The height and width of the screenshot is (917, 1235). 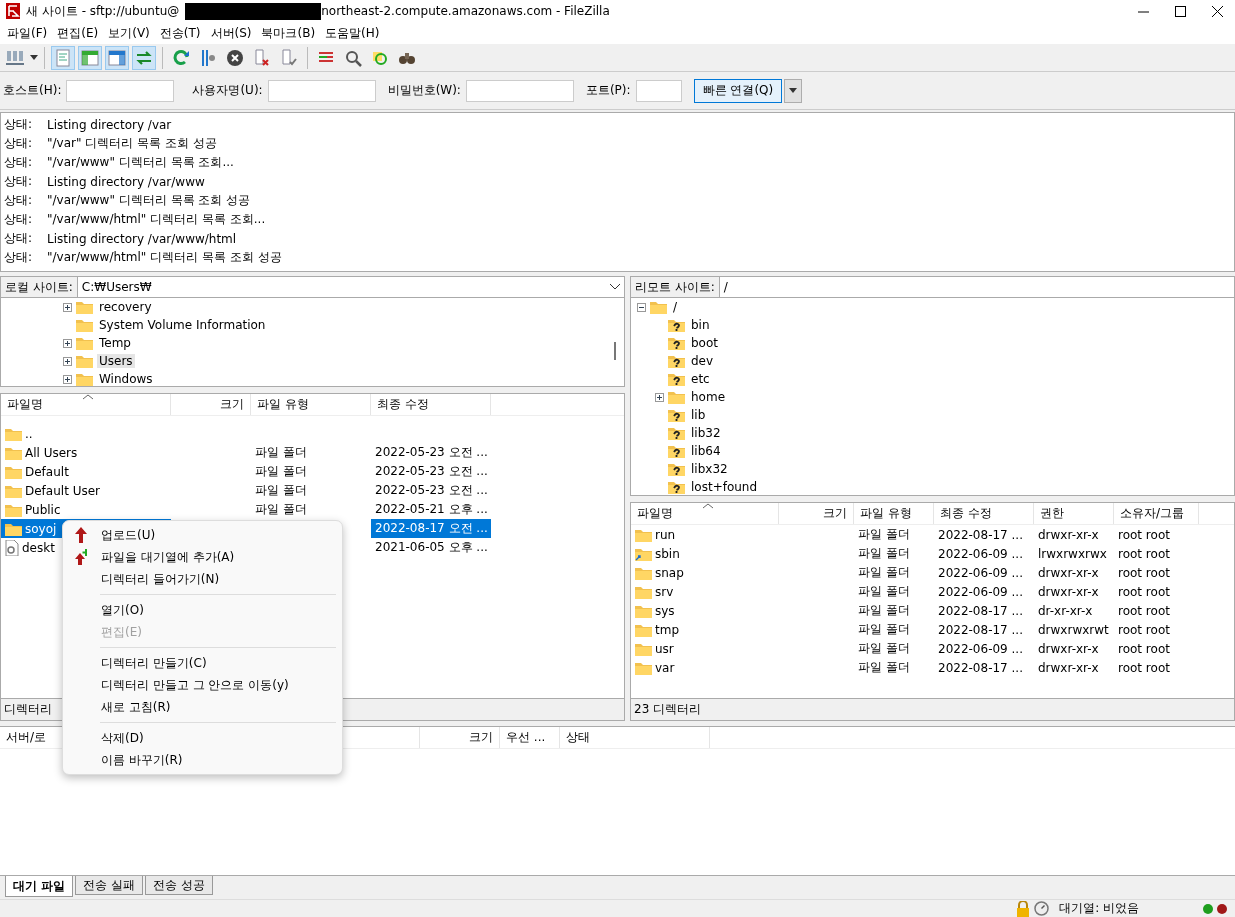 What do you see at coordinates (109, 124) in the screenshot?
I see `log-message: Listing directory /var` at bounding box center [109, 124].